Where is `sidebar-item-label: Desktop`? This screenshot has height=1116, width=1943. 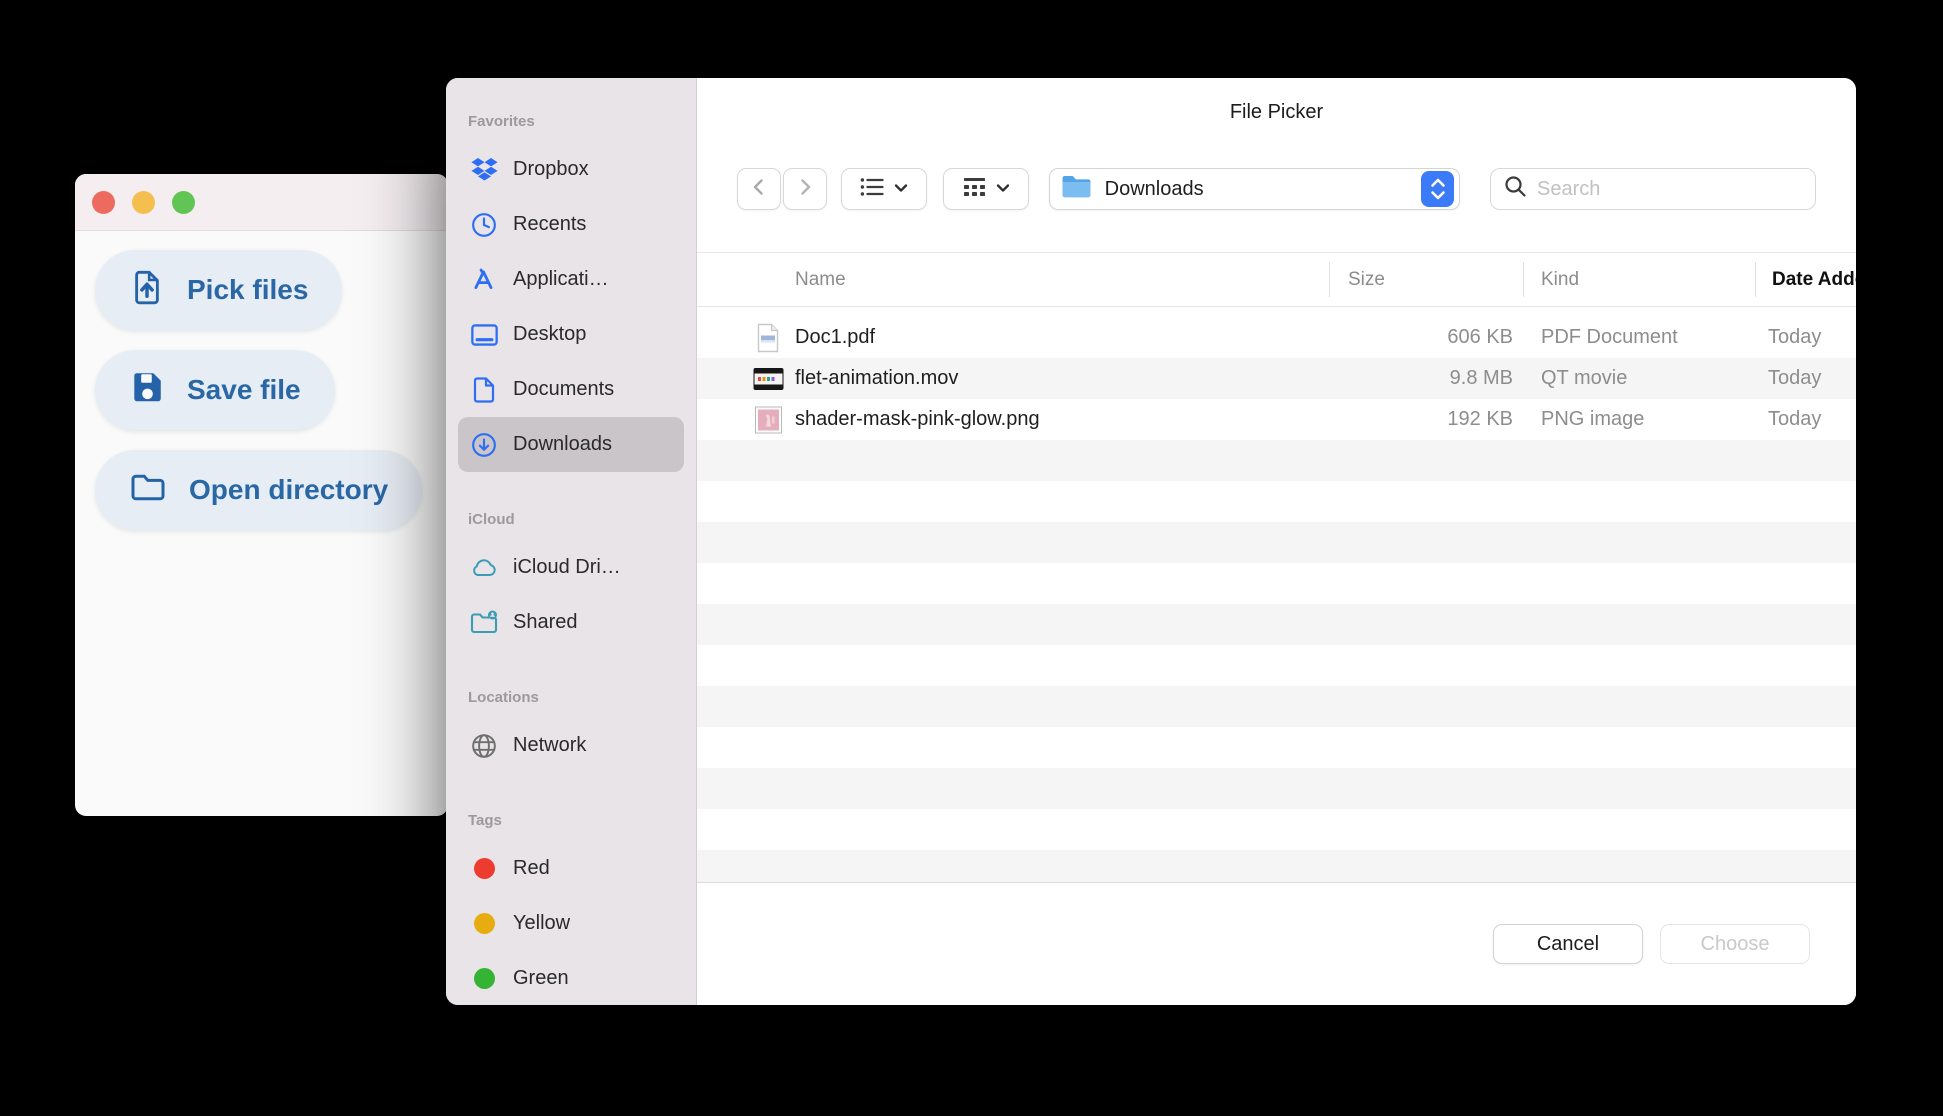
sidebar-item-label: Desktop is located at coordinates (550, 334).